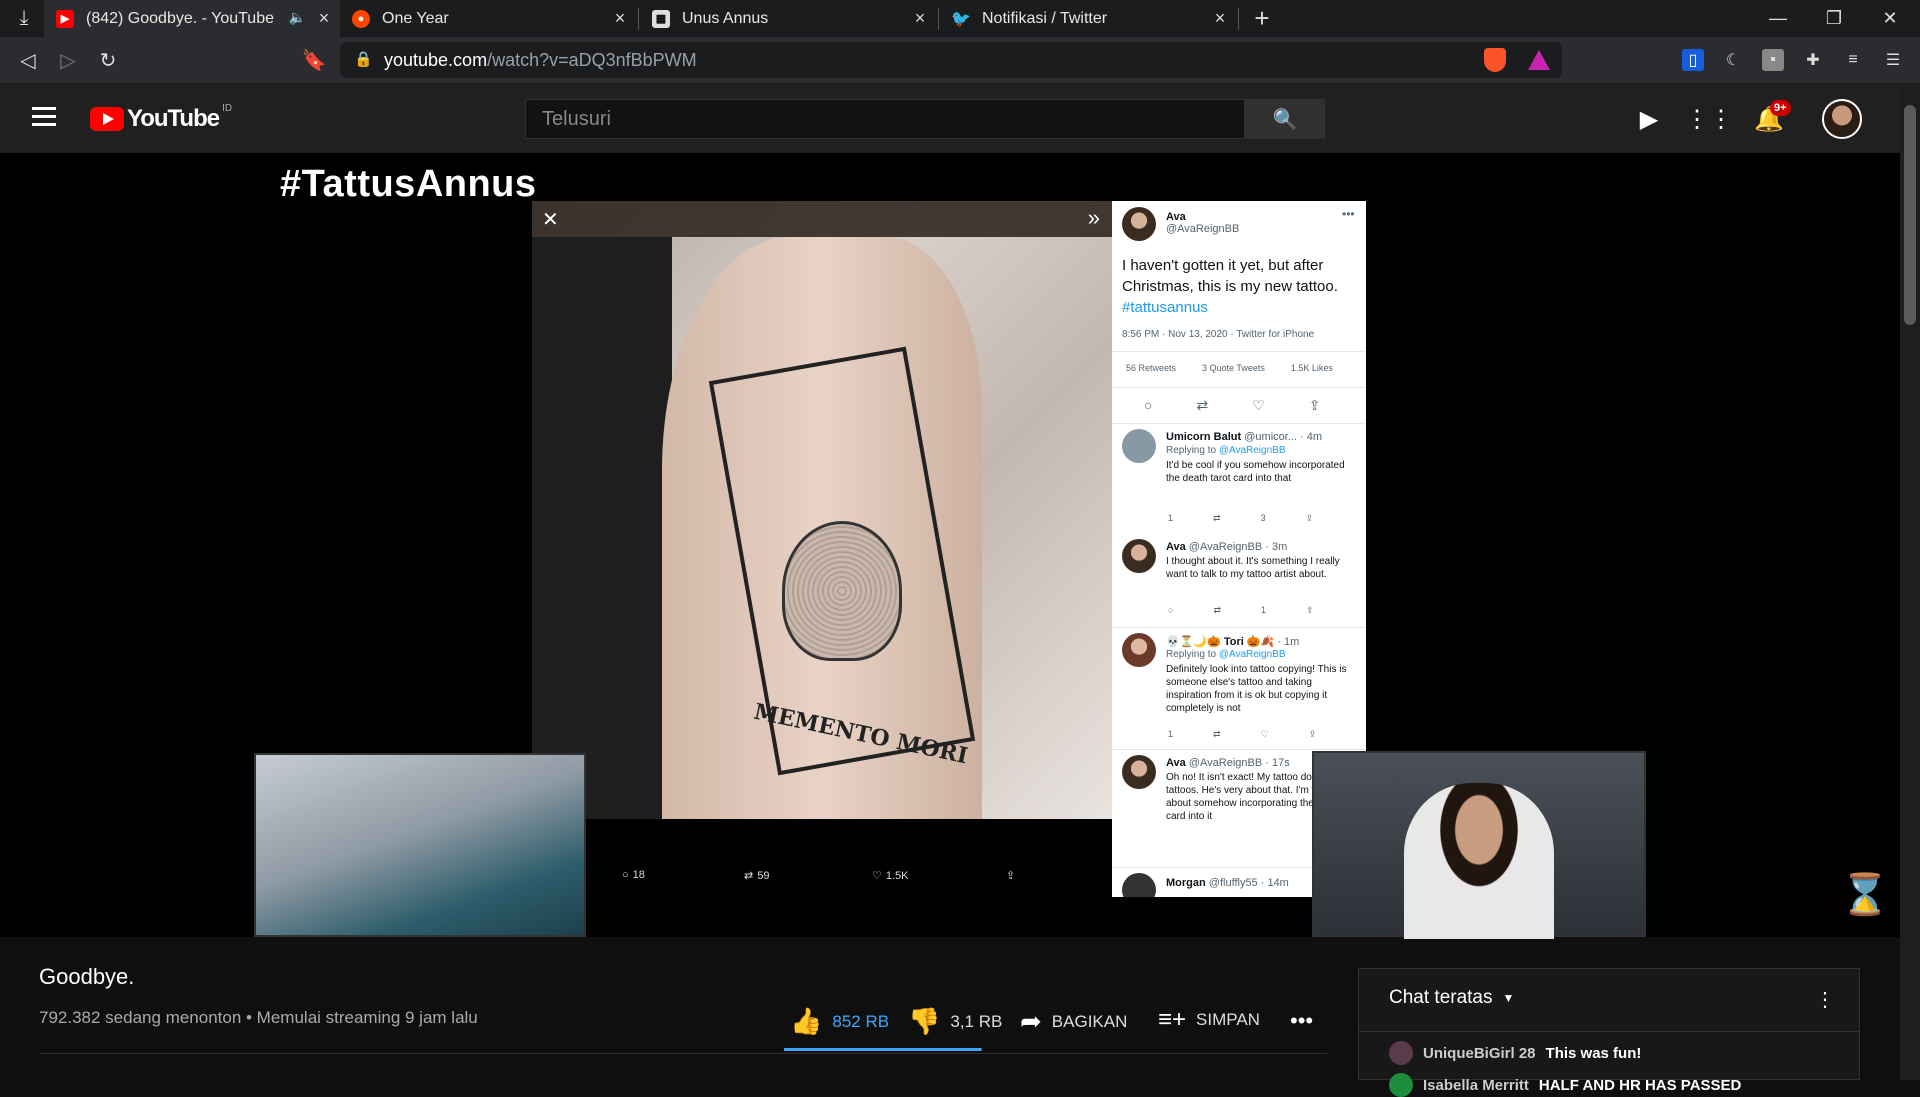 Image resolution: width=1920 pixels, height=1097 pixels. What do you see at coordinates (885, 119) in the screenshot?
I see `search-input` at bounding box center [885, 119].